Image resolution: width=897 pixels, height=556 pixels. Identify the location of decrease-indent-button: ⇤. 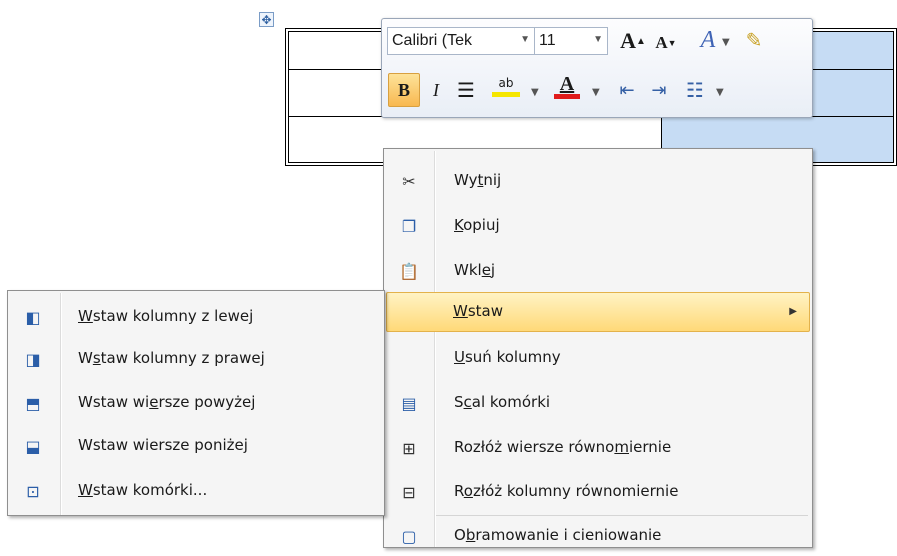
(627, 90).